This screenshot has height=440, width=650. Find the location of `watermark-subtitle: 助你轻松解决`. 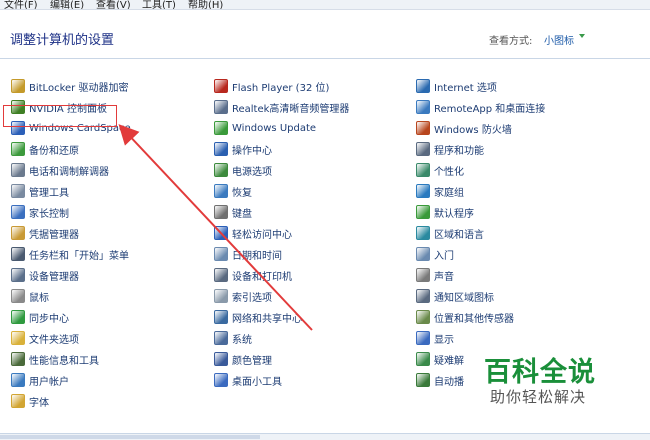

watermark-subtitle: 助你轻松解决 is located at coordinates (538, 397).